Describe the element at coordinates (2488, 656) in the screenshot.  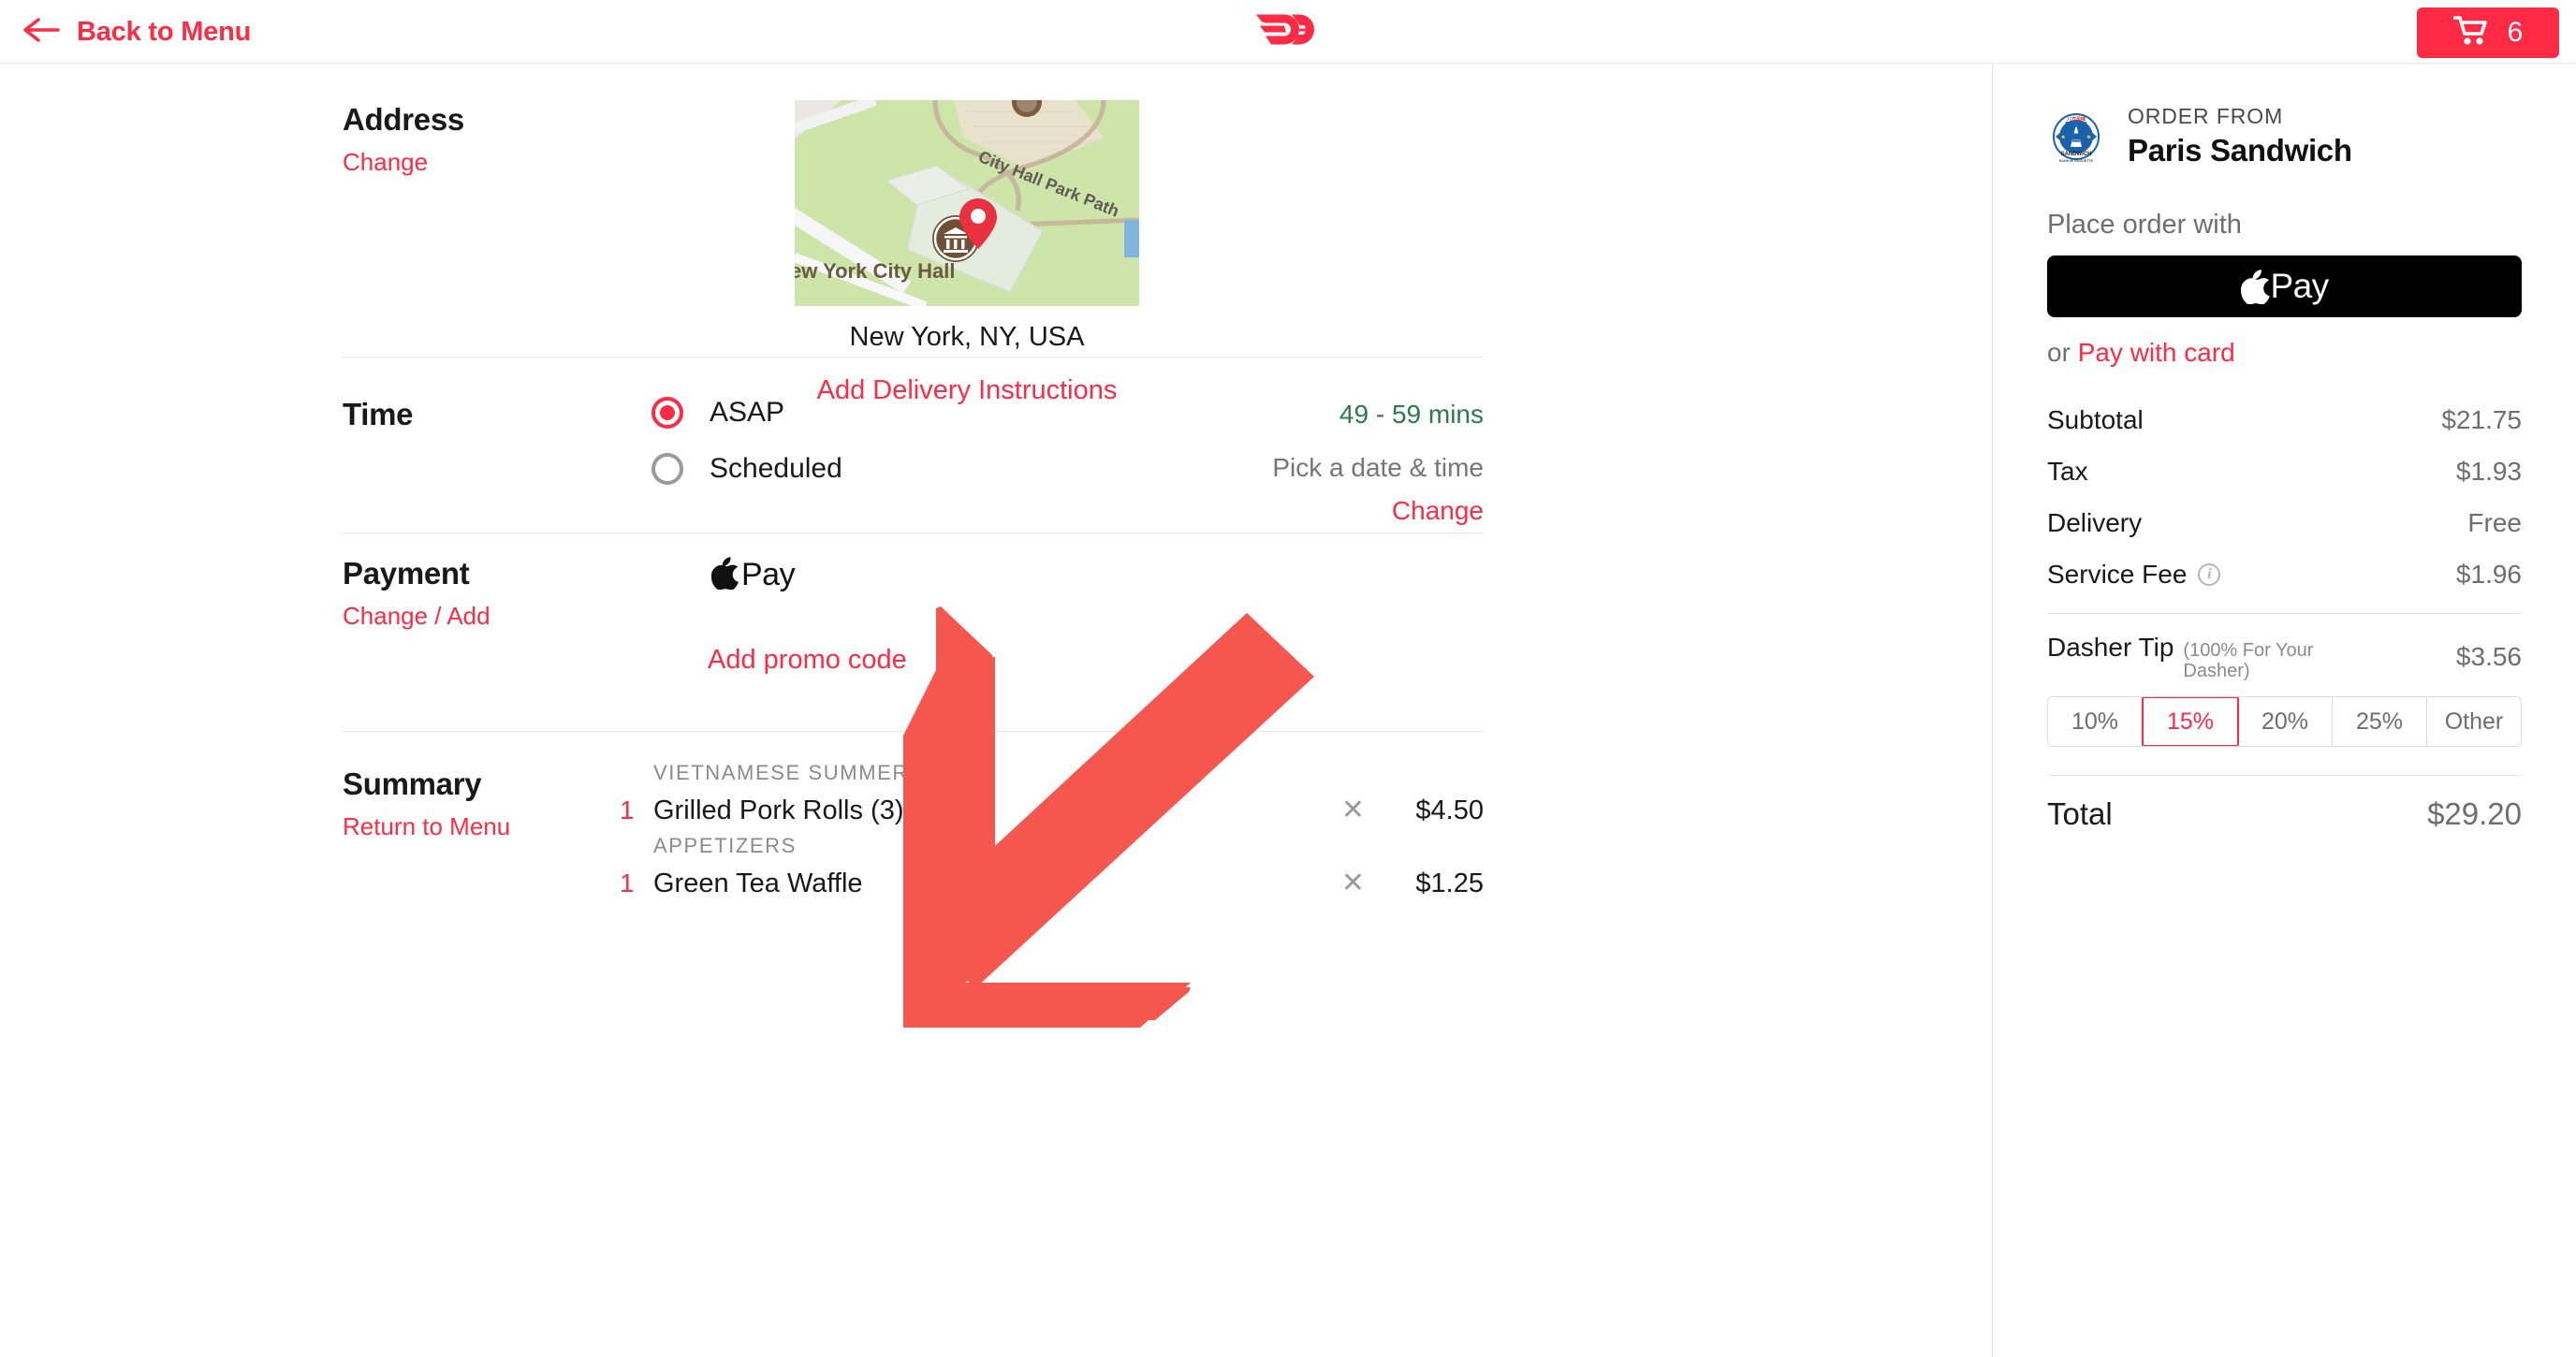
I see `dasher-tip-value: $3.56` at that location.